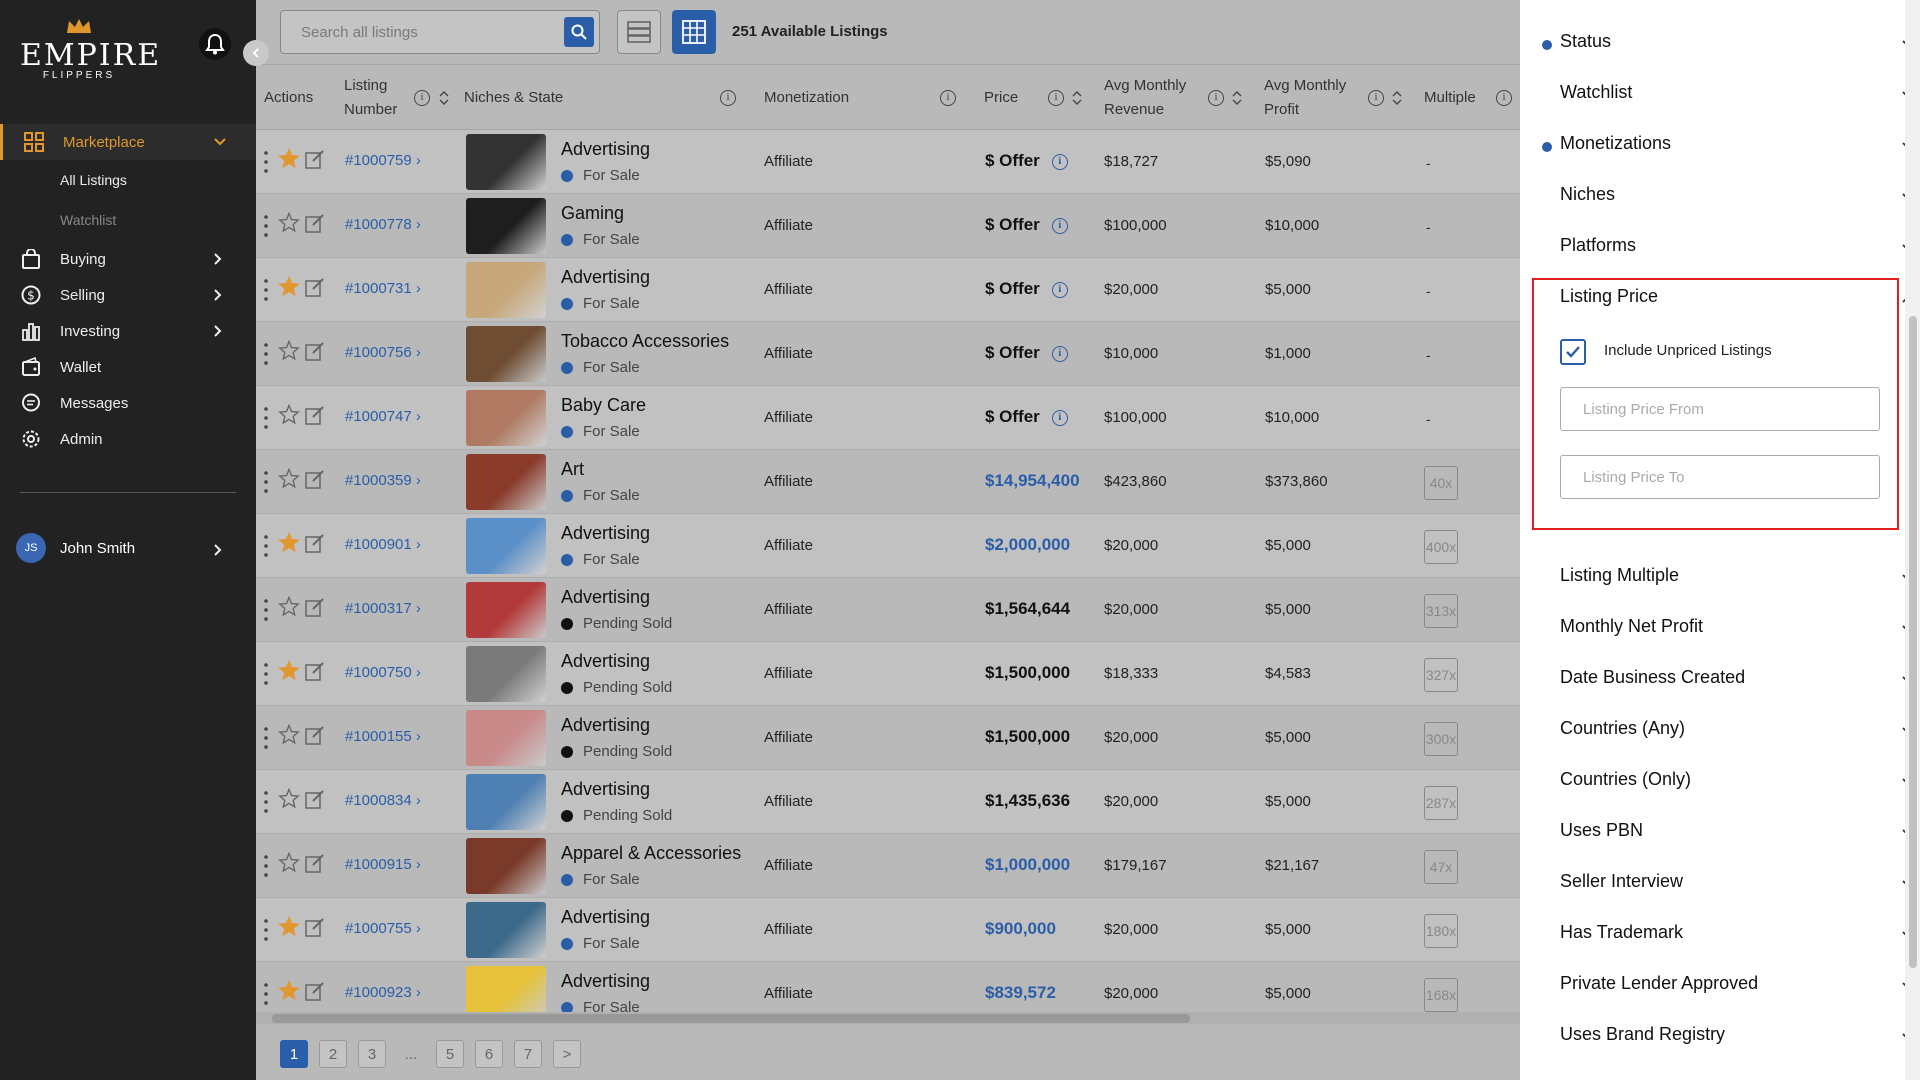 The width and height of the screenshot is (1920, 1080). I want to click on listing-number-link: #1000755 ›, so click(383, 928).